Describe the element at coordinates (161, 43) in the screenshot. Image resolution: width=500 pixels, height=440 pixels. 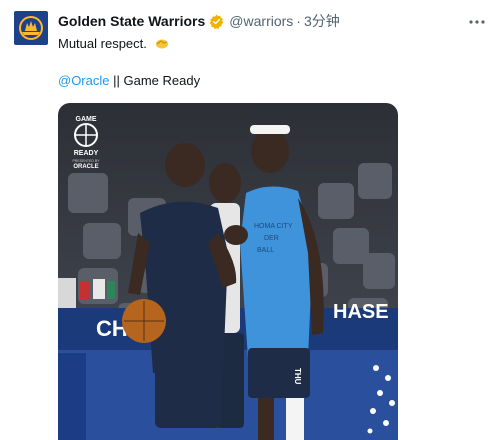
I see `handshake-emoji-icon` at that location.